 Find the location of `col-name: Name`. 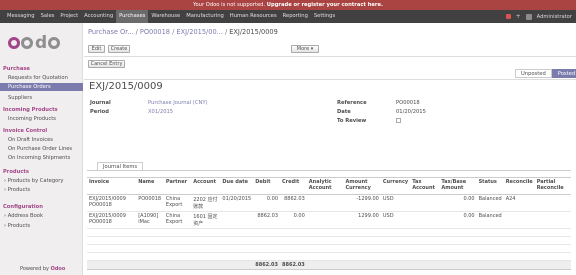

col-name: Name is located at coordinates (150, 186).